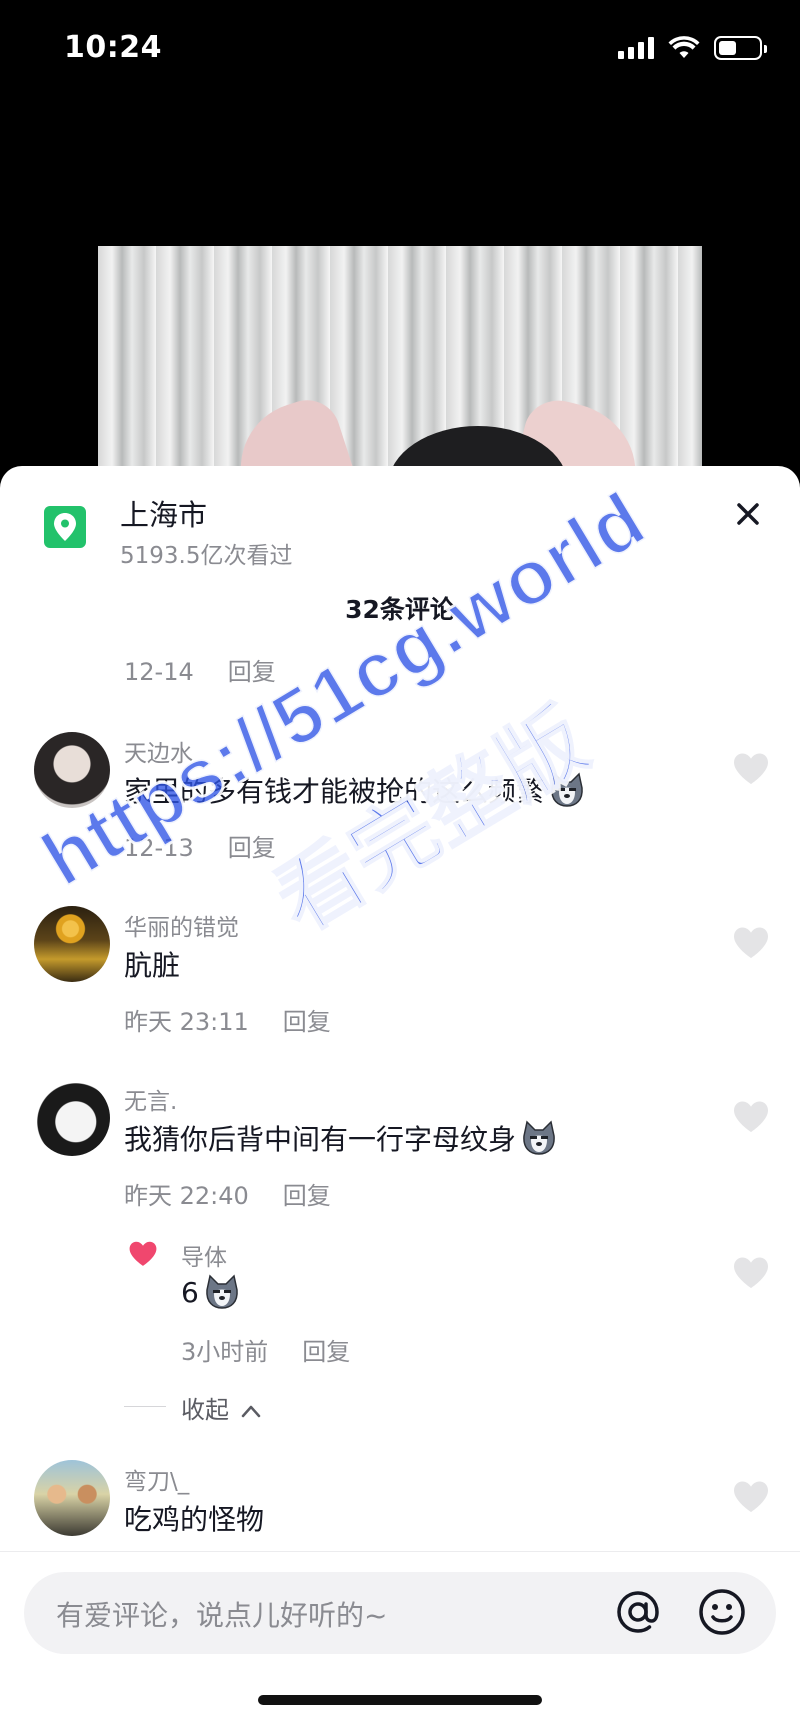  I want to click on comment-username: 华丽的错觉, so click(181, 925).